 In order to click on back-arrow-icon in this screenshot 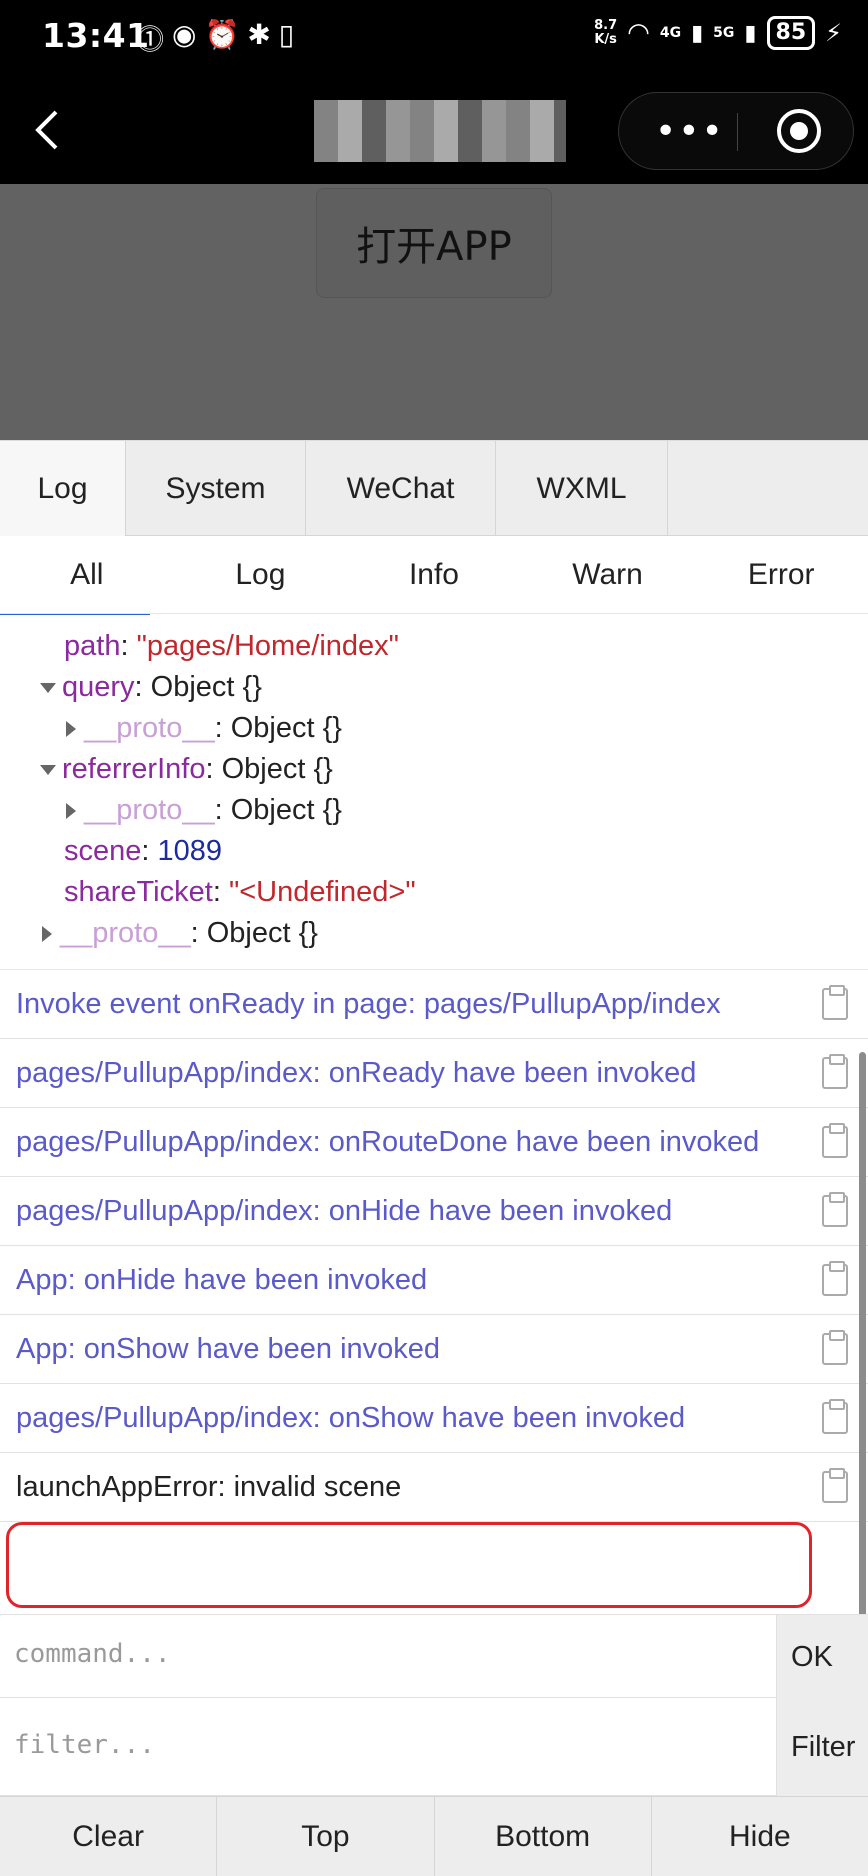, I will do `click(48, 130)`.